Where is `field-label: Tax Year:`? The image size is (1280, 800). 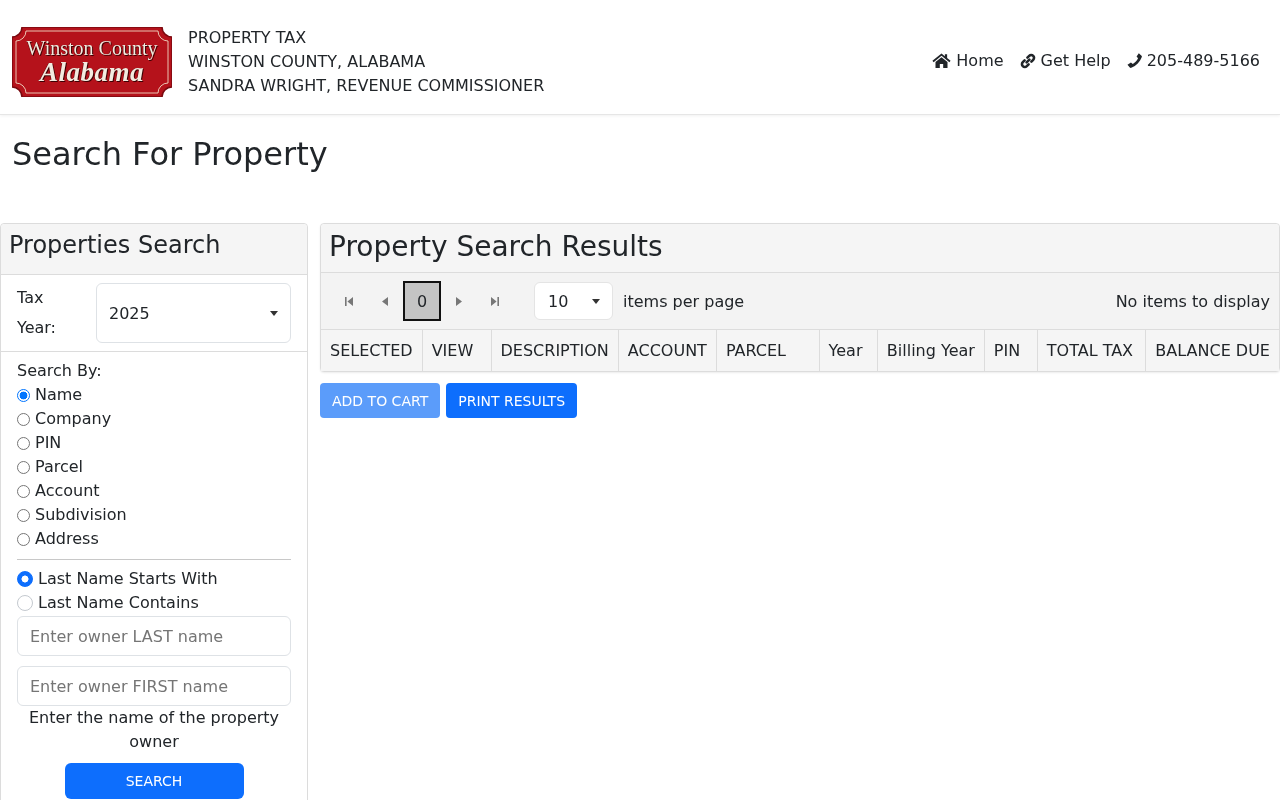 field-label: Tax Year: is located at coordinates (37, 313).